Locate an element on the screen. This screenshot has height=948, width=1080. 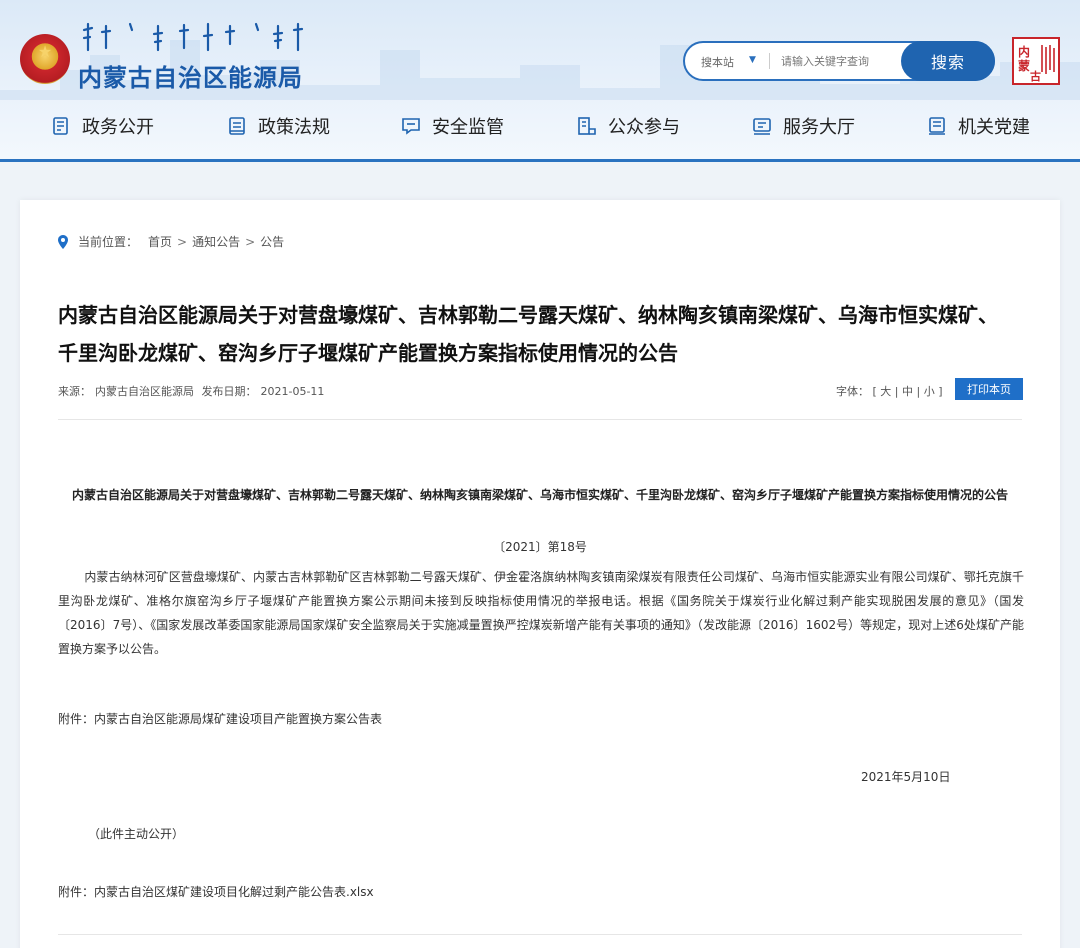
caret-down-icon: ▼ is located at coordinates (752, 60).